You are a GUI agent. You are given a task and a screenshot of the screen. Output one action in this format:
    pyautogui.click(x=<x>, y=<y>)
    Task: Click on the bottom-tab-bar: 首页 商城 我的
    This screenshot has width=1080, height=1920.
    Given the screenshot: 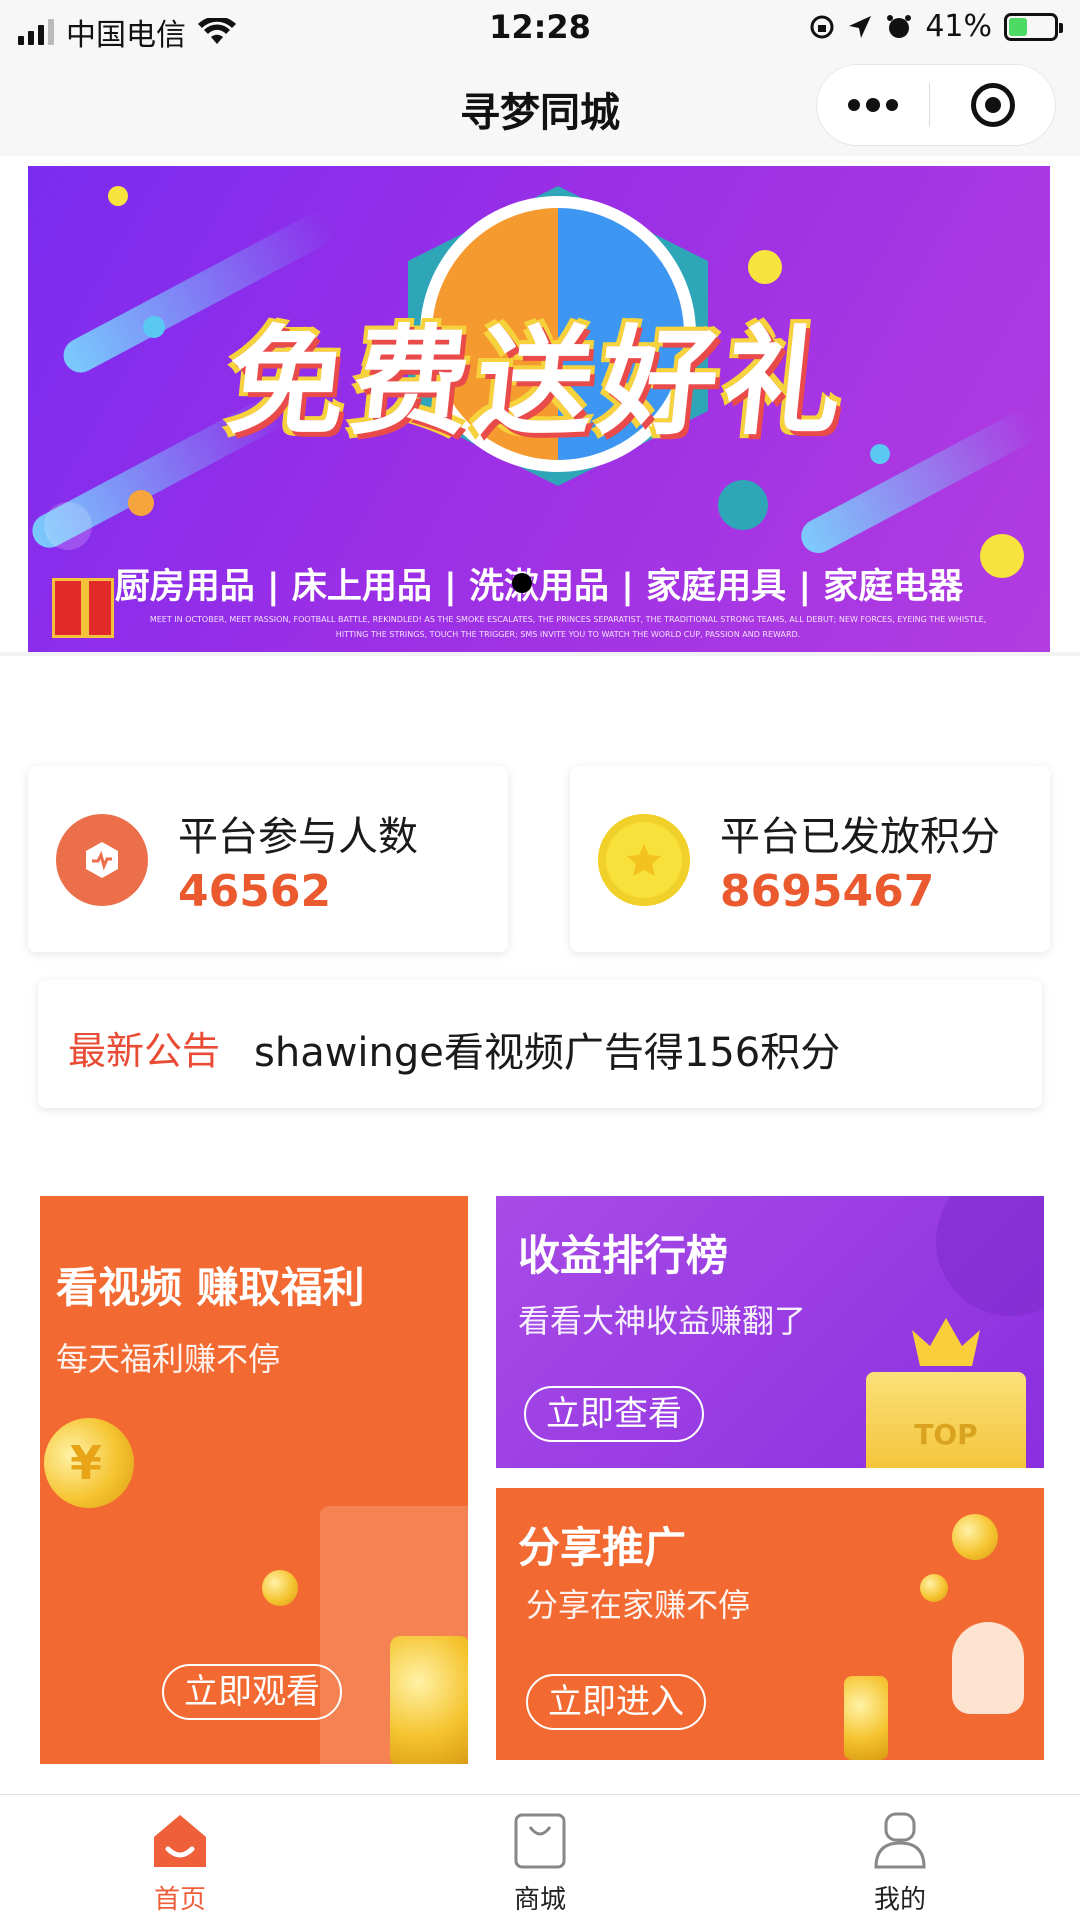 What is the action you would take?
    pyautogui.click(x=540, y=1857)
    